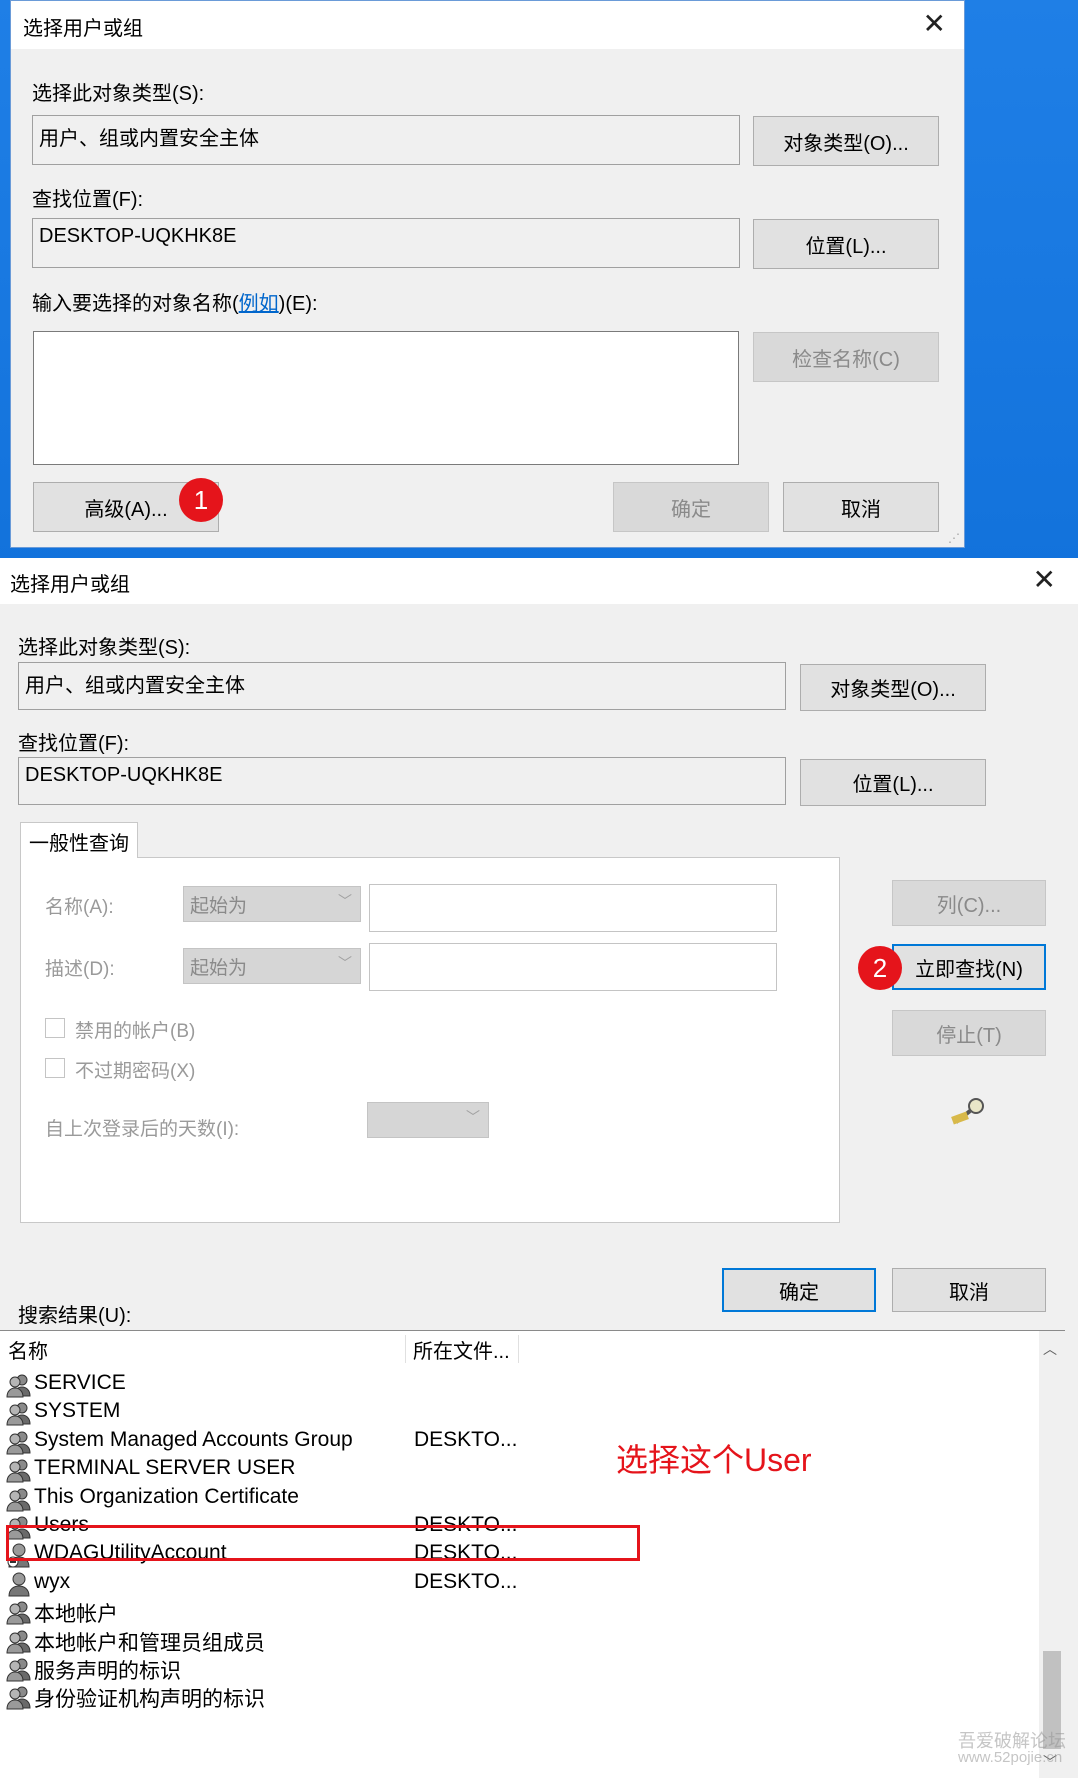 The height and width of the screenshot is (1778, 1078). Describe the element at coordinates (954, 538) in the screenshot. I see `resize-grip-icon: ⋰` at that location.